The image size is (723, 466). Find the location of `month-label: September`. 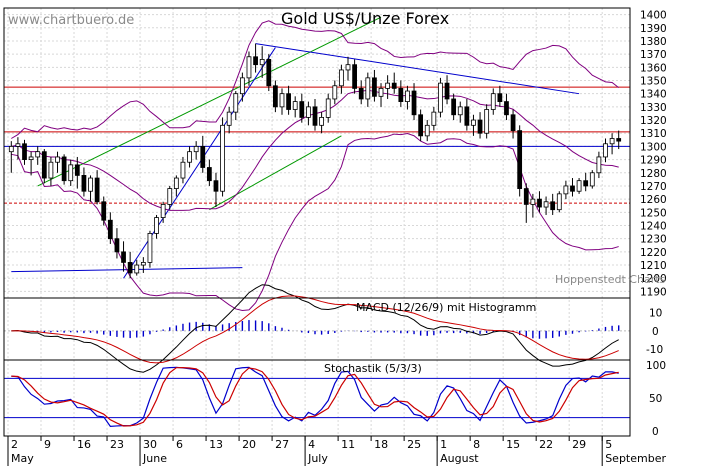

month-label: September is located at coordinates (635, 458).